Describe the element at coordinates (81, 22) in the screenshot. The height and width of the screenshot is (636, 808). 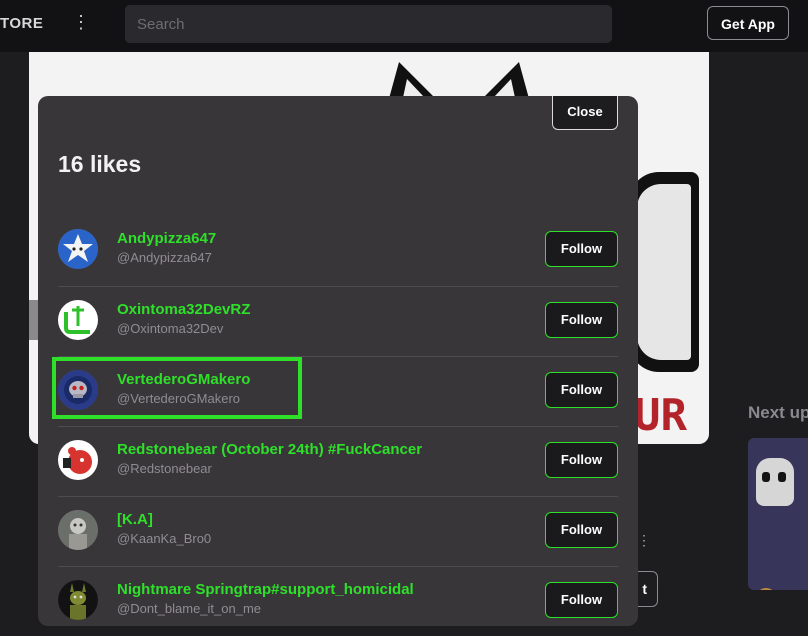
I see `kebab-menu-icon: ⋮` at that location.